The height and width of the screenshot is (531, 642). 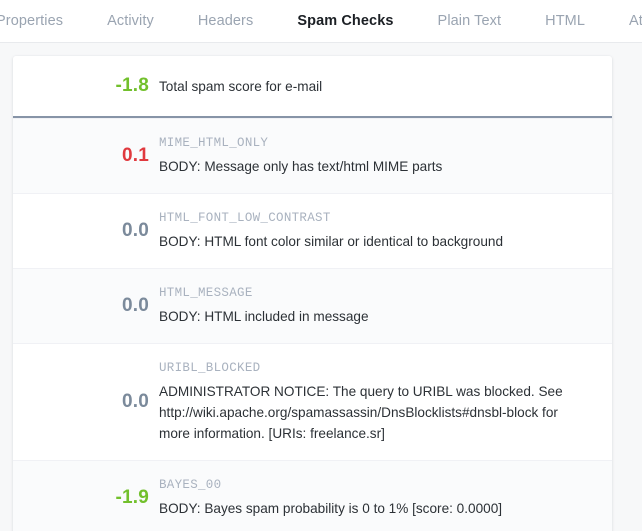 I want to click on tab-plain-text: Plain Text, so click(x=470, y=21).